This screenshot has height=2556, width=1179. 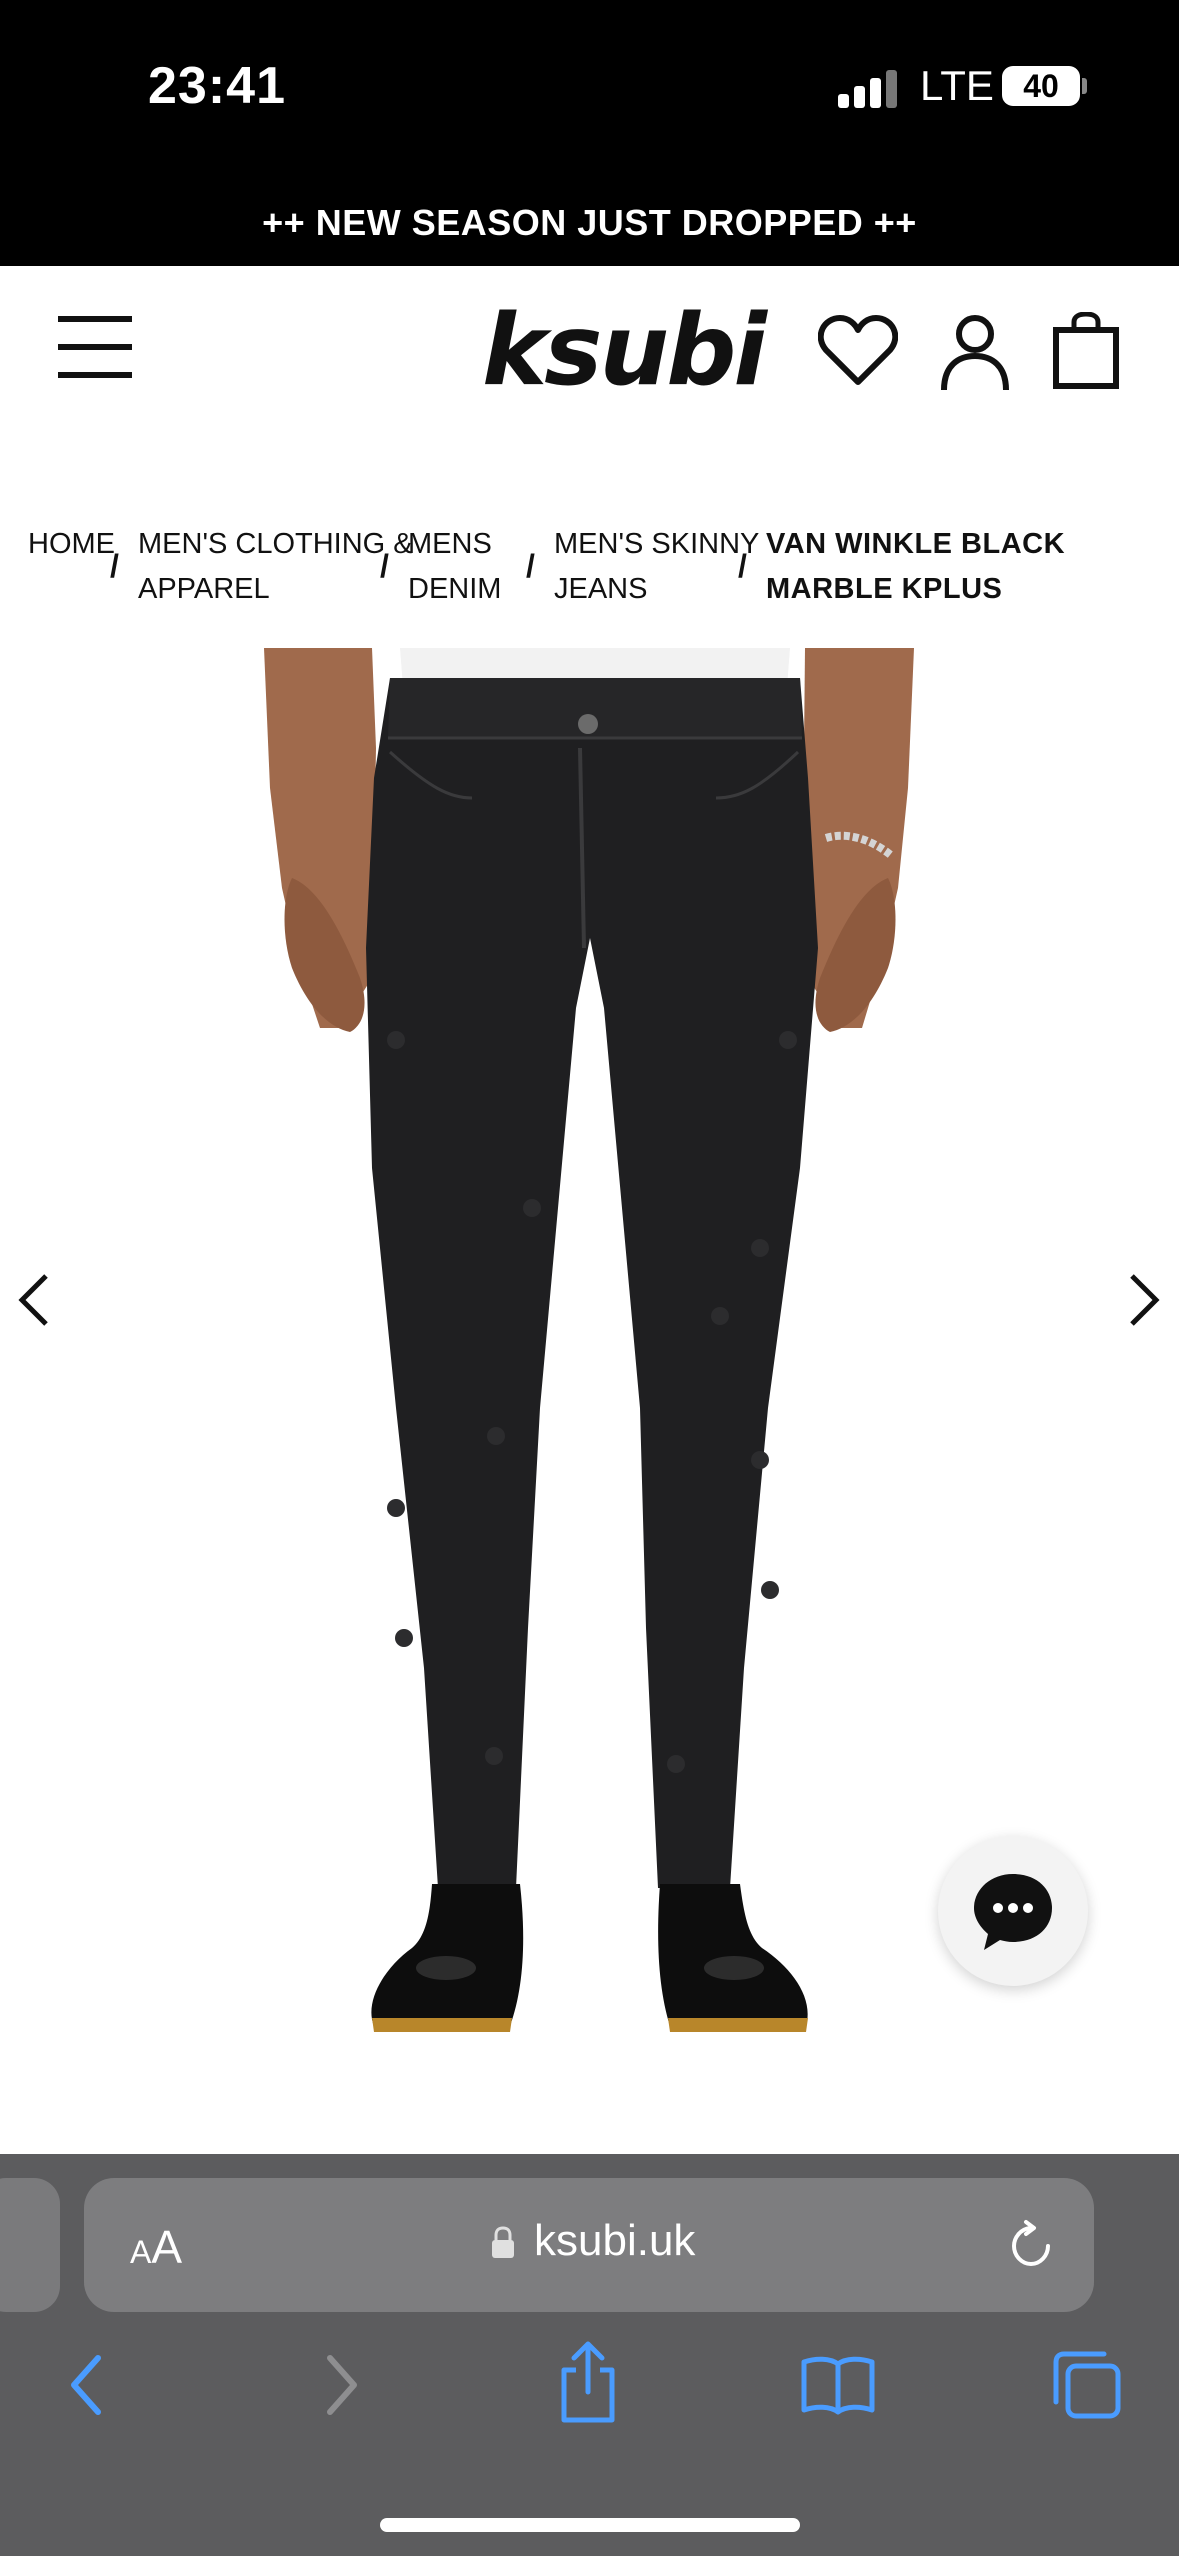 I want to click on previous-image-arrow, so click(x=34, y=1300).